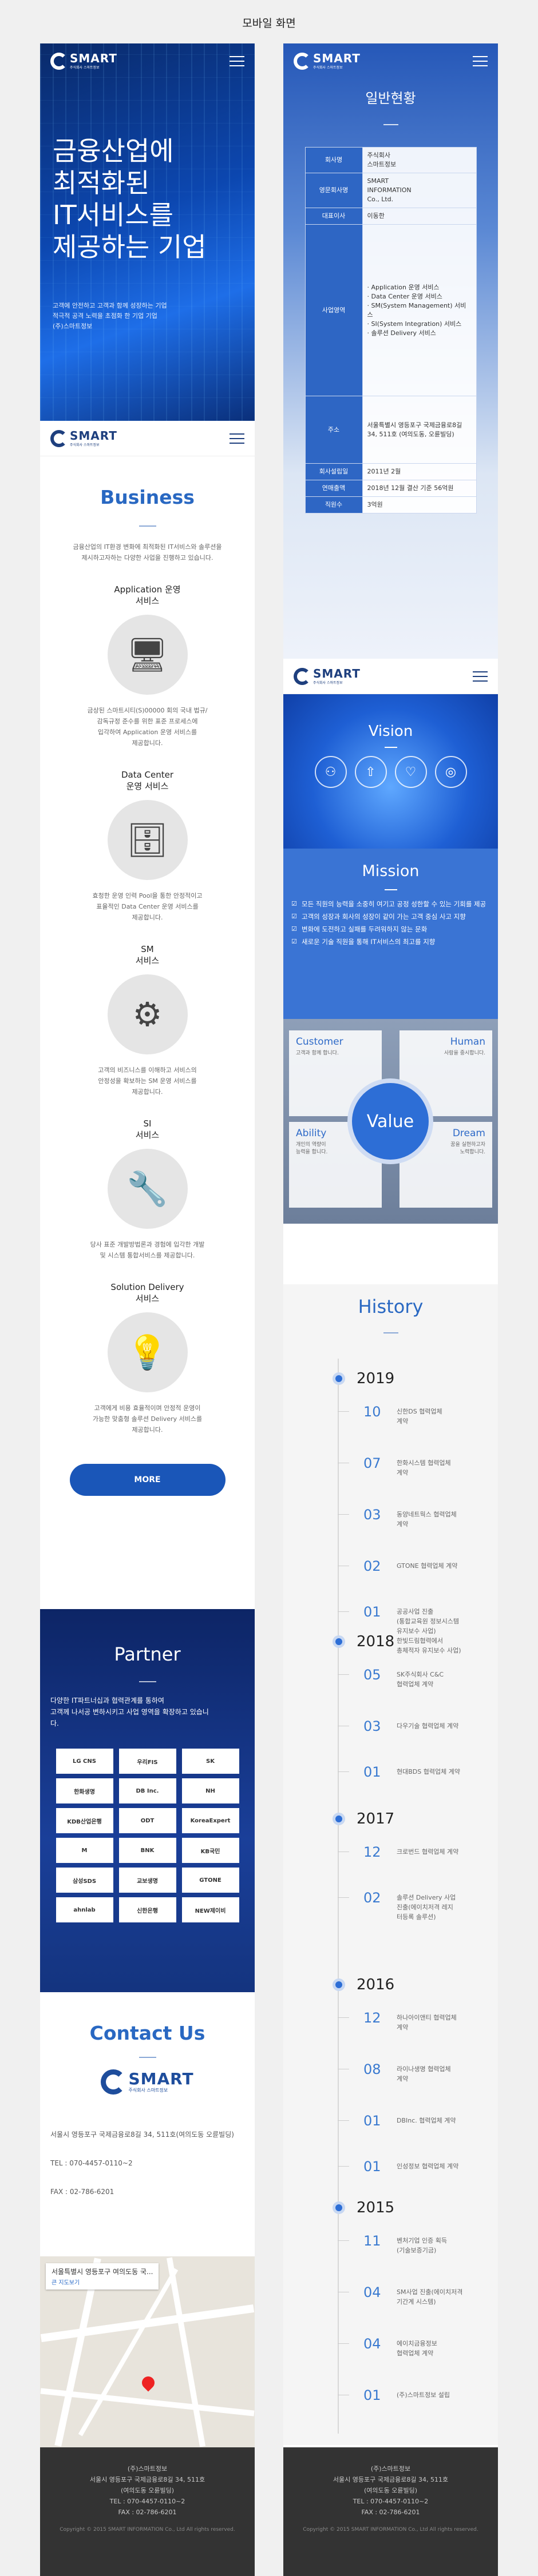 The width and height of the screenshot is (538, 2576). What do you see at coordinates (363, 2207) in the screenshot?
I see `history-year: 2015` at bounding box center [363, 2207].